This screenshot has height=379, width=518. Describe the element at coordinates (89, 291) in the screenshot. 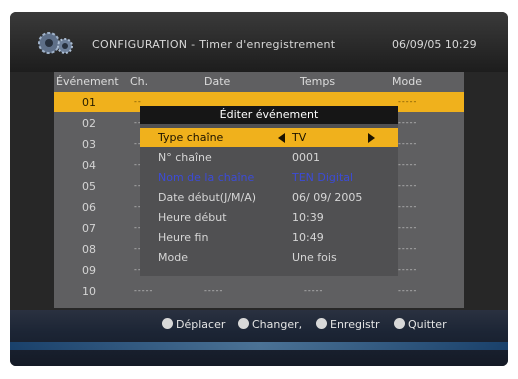

I see `row-number: 10` at that location.